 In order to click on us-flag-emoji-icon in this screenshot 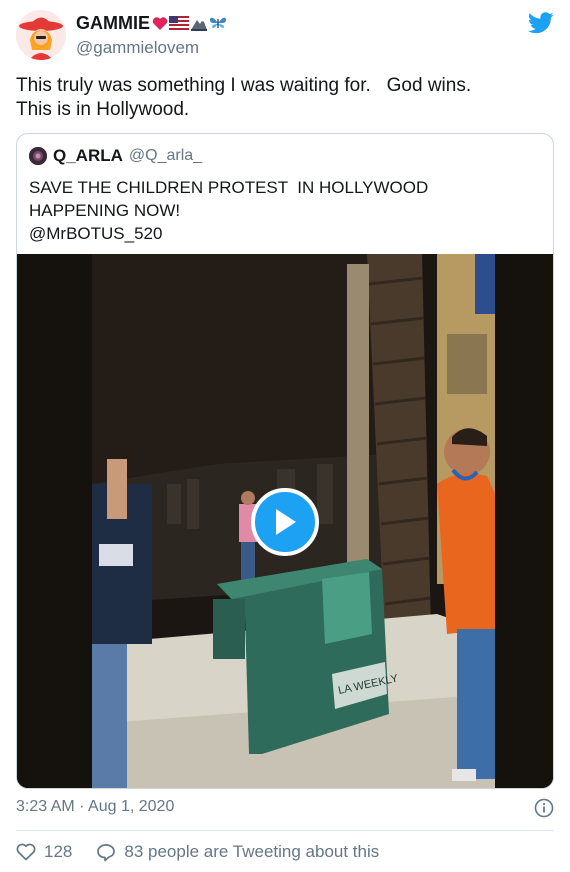, I will do `click(179, 23)`.